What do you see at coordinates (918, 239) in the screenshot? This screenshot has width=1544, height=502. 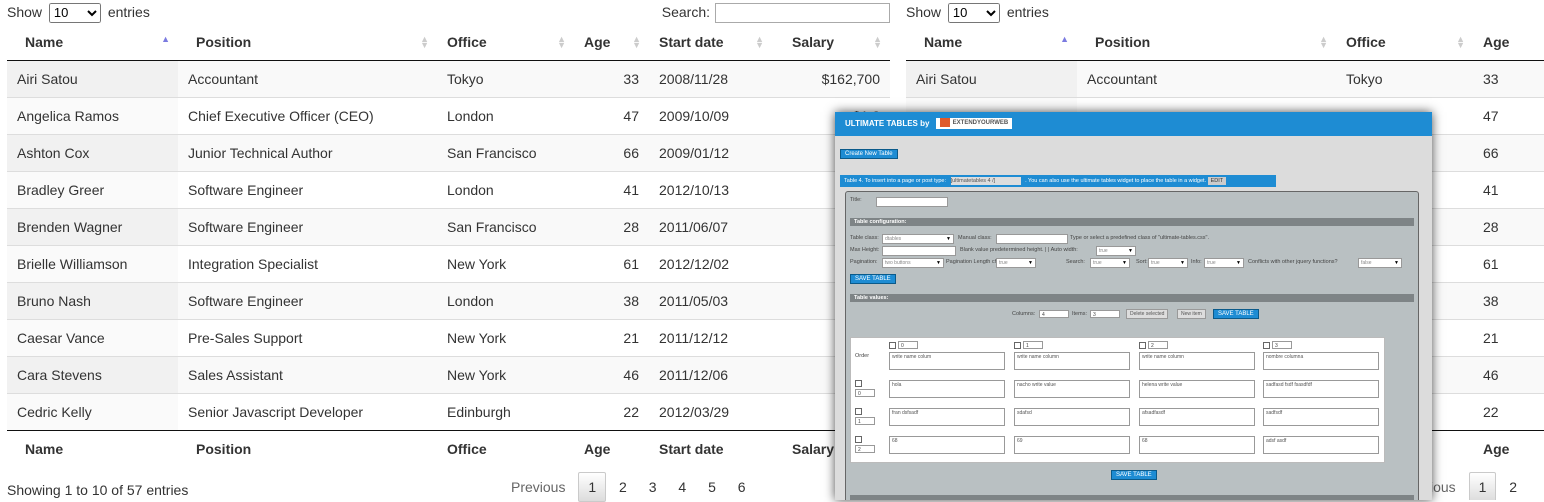 I see `table-class-select: dtables` at bounding box center [918, 239].